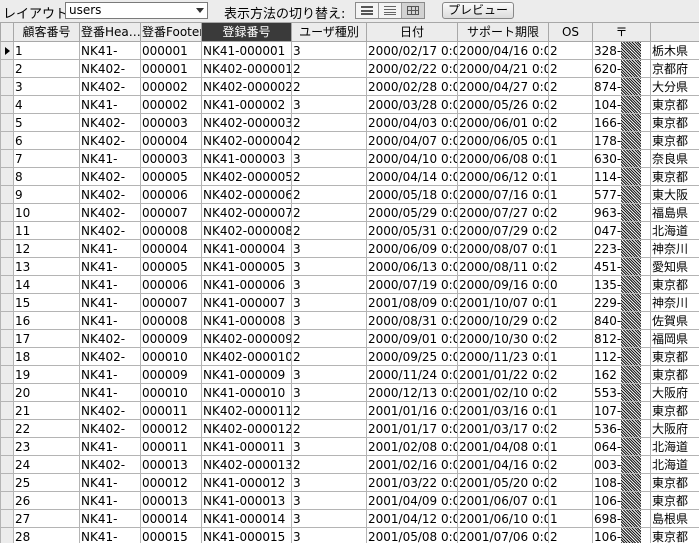  Describe the element at coordinates (46, 356) in the screenshot. I see `table-cell: 18` at that location.